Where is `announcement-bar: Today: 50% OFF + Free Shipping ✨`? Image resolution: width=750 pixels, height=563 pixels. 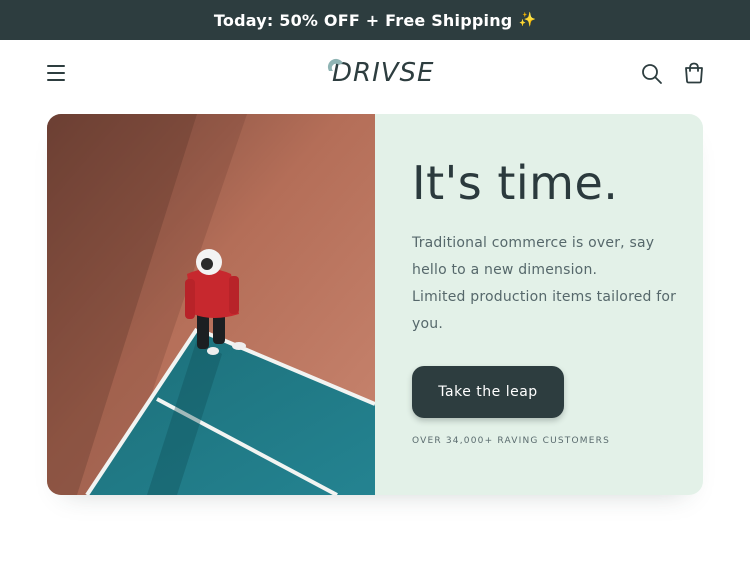 announcement-bar: Today: 50% OFF + Free Shipping ✨ is located at coordinates (375, 20).